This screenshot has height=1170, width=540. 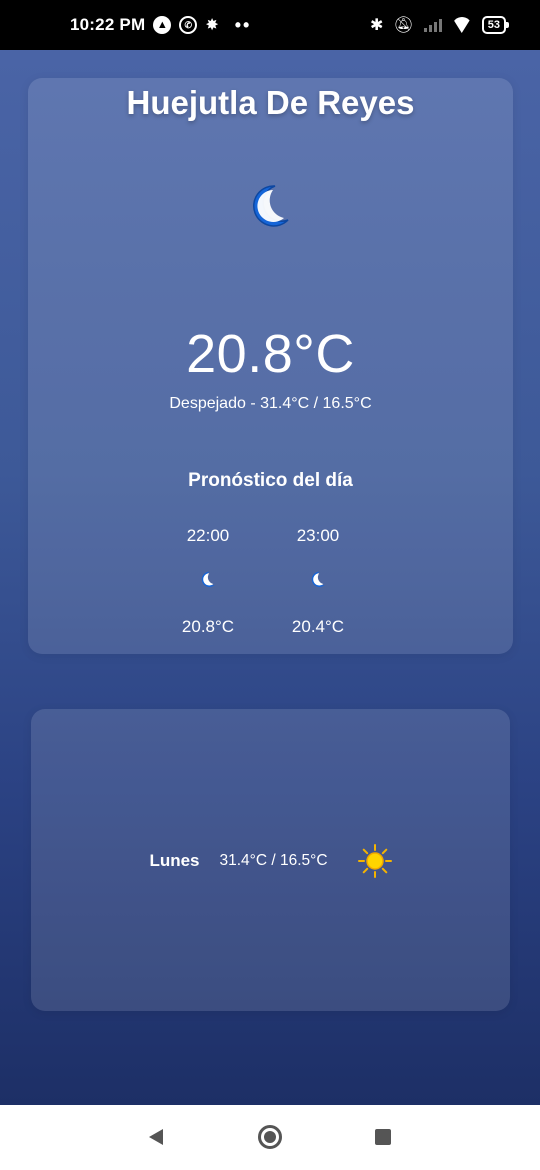 What do you see at coordinates (270, 403) in the screenshot?
I see `weather-description: Despejado - 31.4°C / 16.5°C` at bounding box center [270, 403].